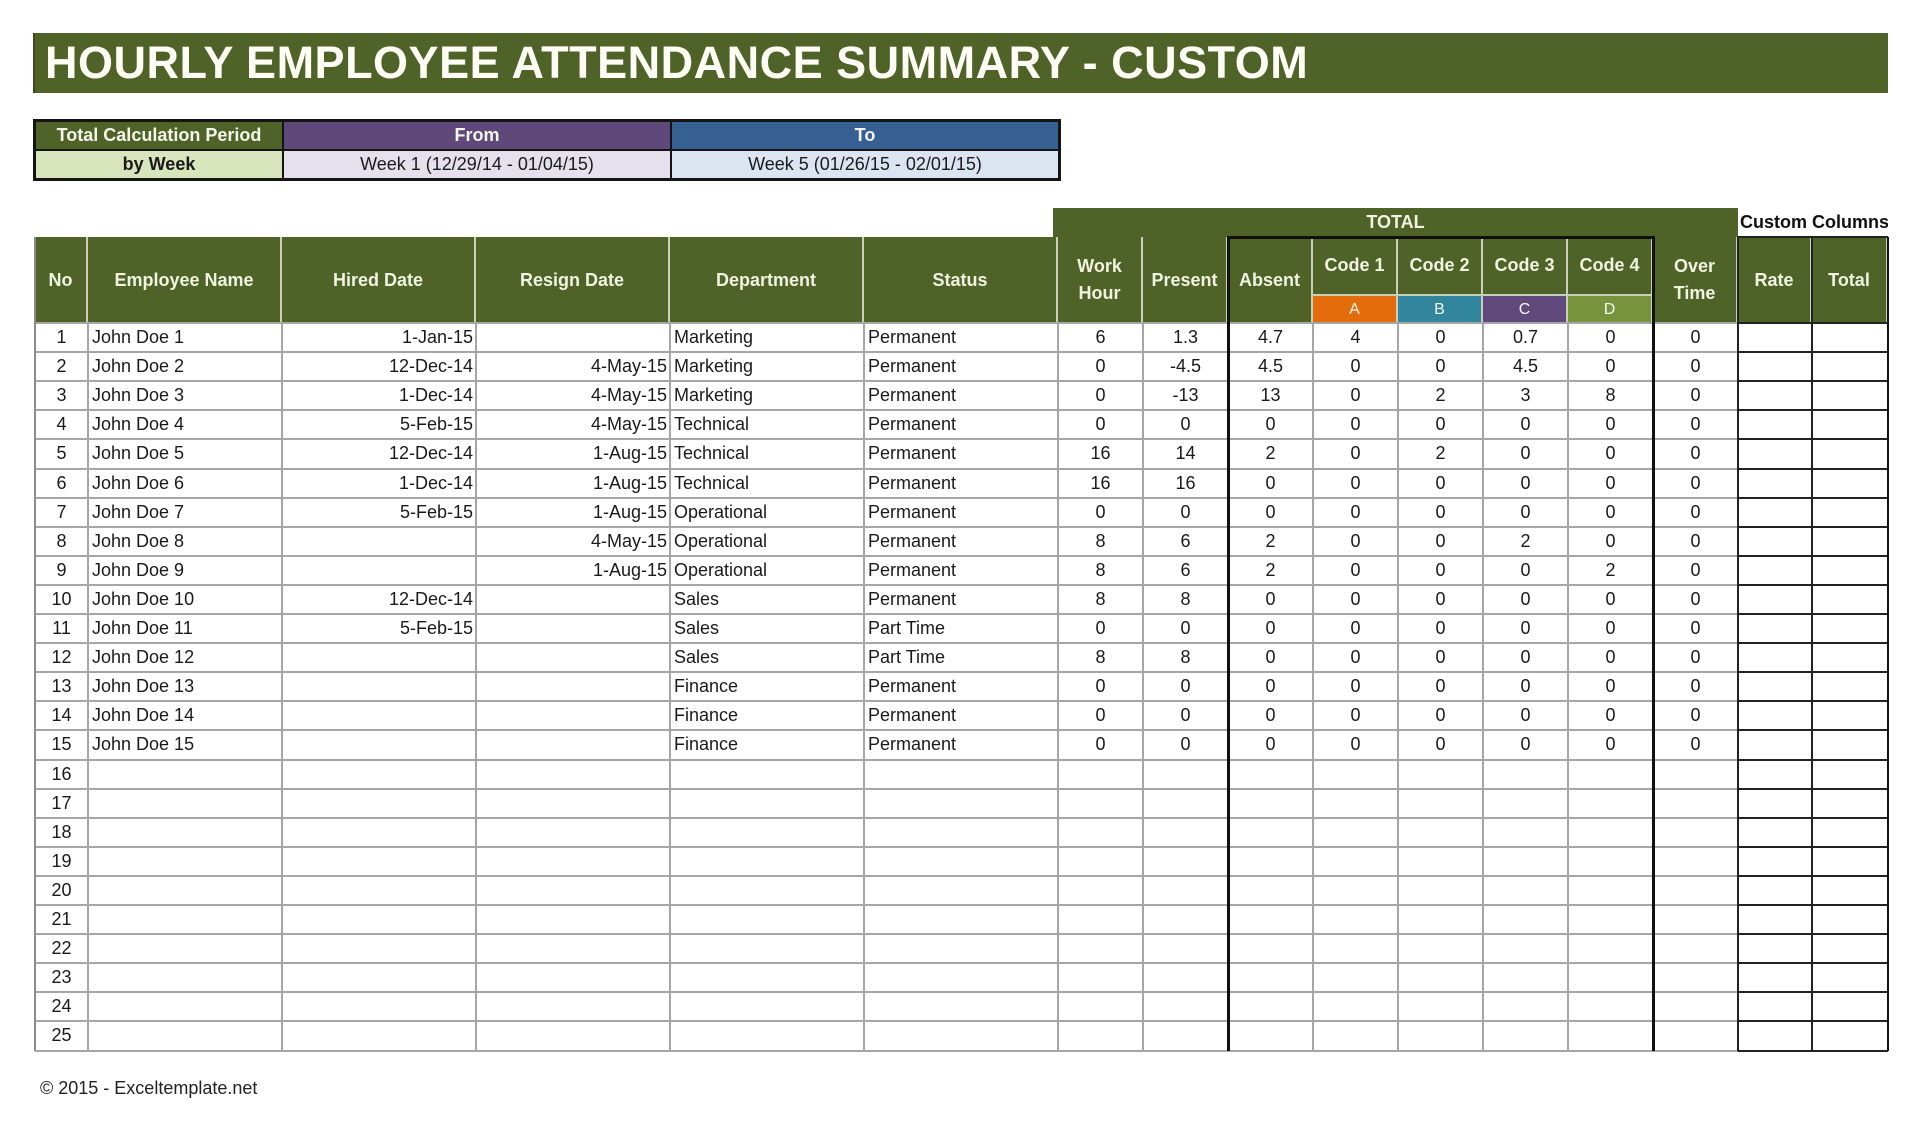 This screenshot has height=1122, width=1920. I want to click on no-cell: 17, so click(61, 802).